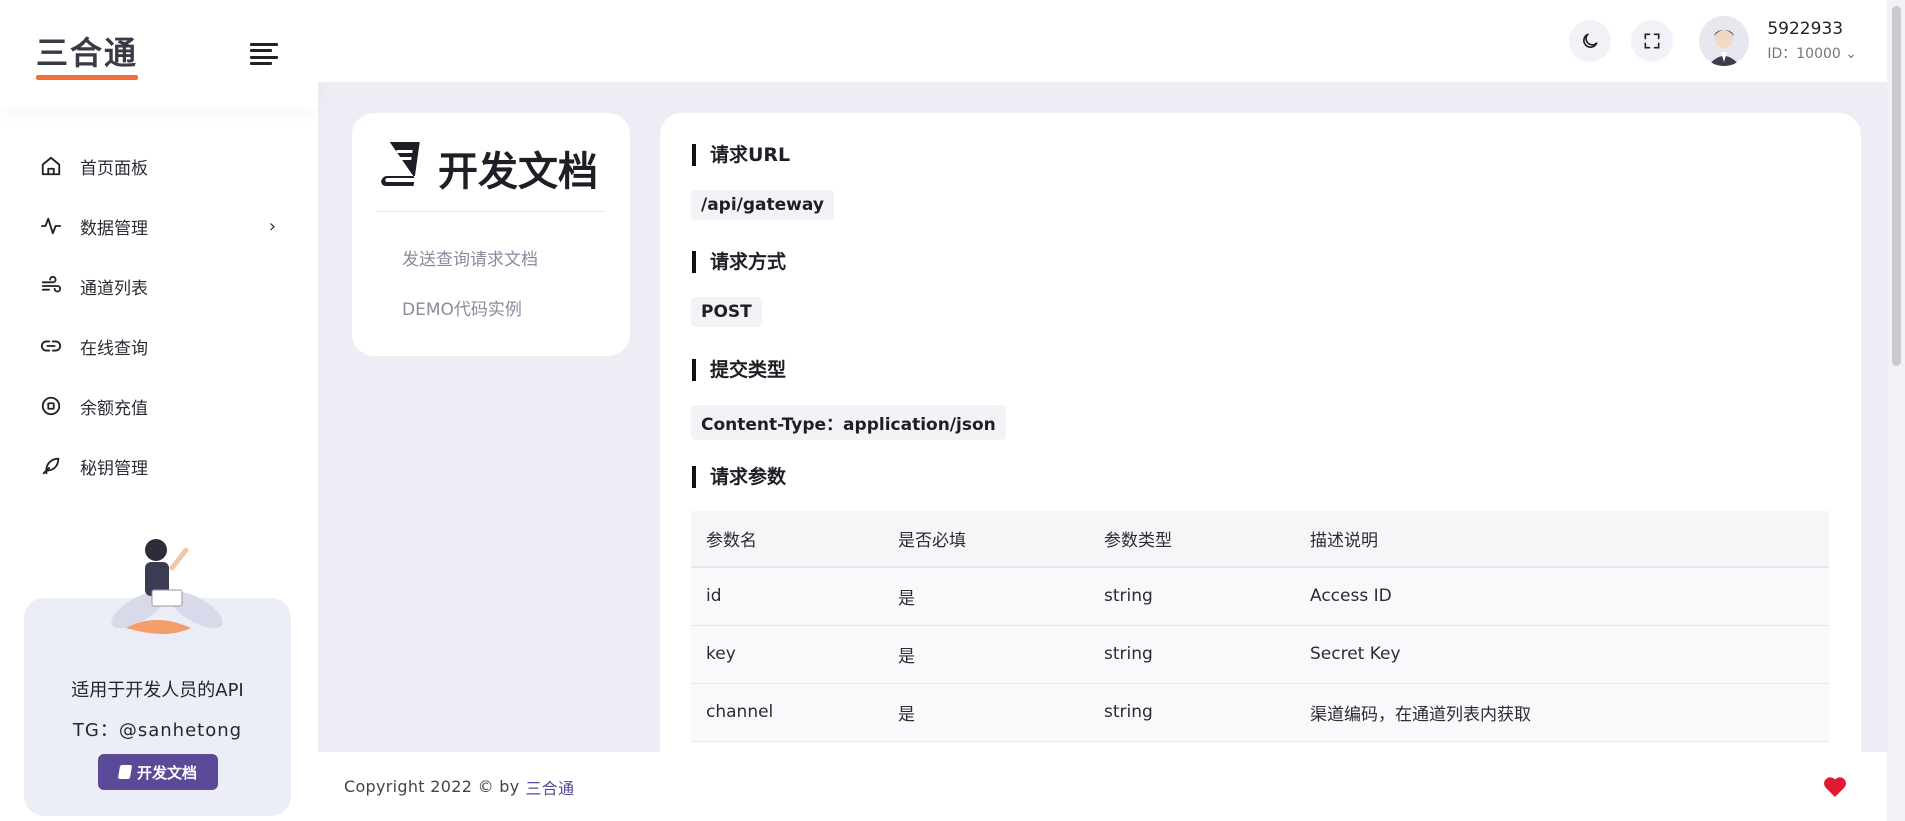 The image size is (1905, 821). I want to click on column-header: 是否必填, so click(986, 539).